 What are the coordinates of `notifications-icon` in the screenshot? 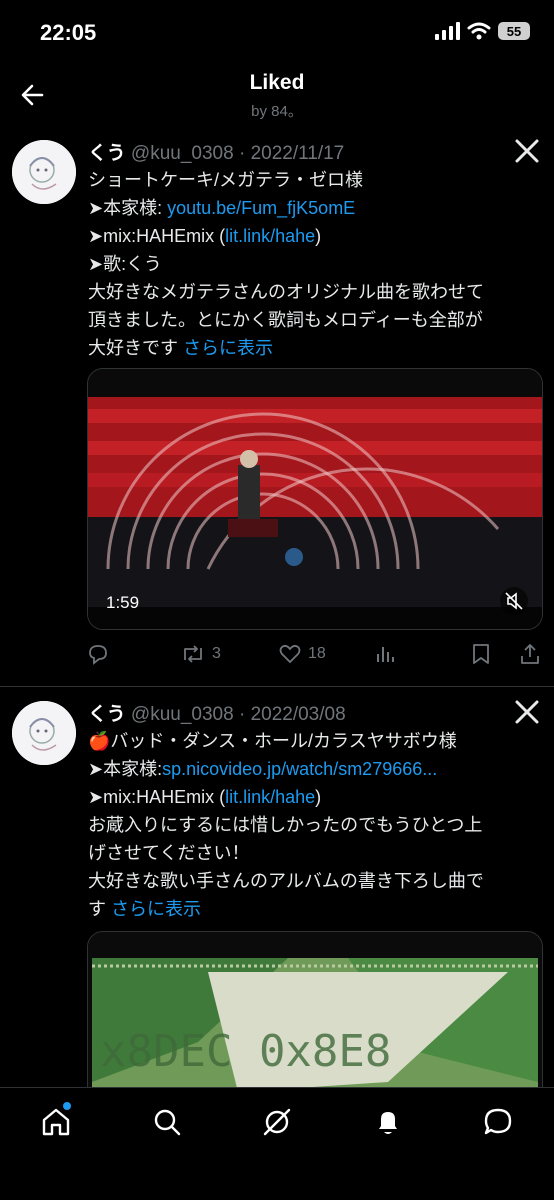 It's located at (388, 1122).